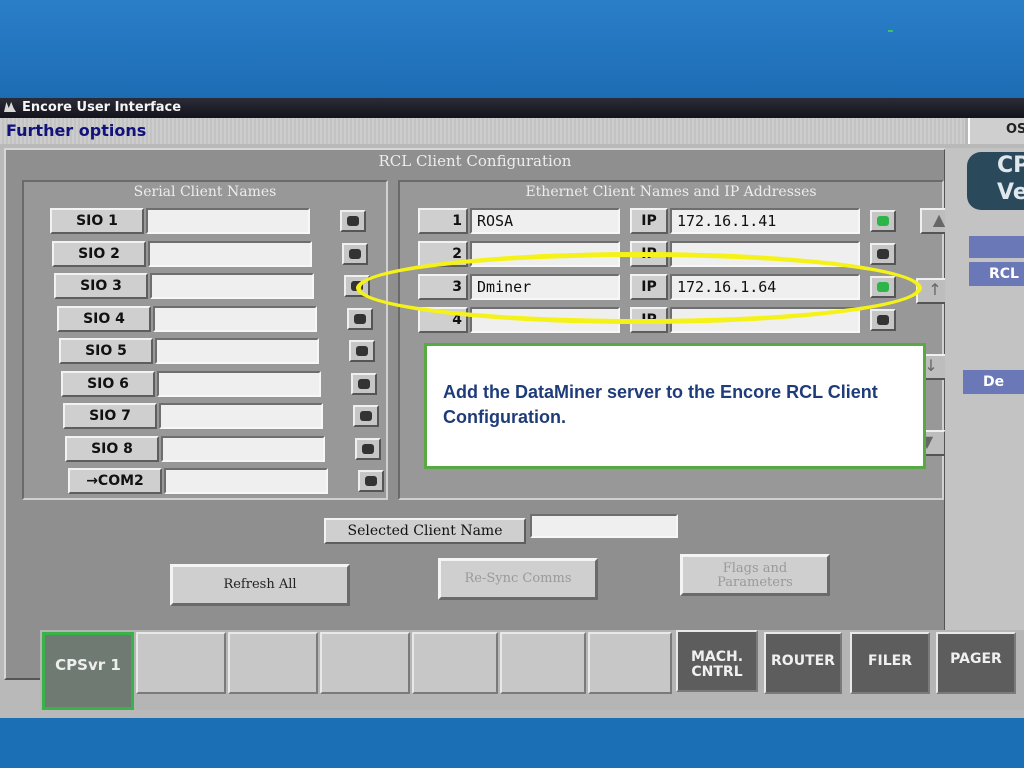  What do you see at coordinates (101, 286) in the screenshot?
I see `sio-button: SIO 3` at bounding box center [101, 286].